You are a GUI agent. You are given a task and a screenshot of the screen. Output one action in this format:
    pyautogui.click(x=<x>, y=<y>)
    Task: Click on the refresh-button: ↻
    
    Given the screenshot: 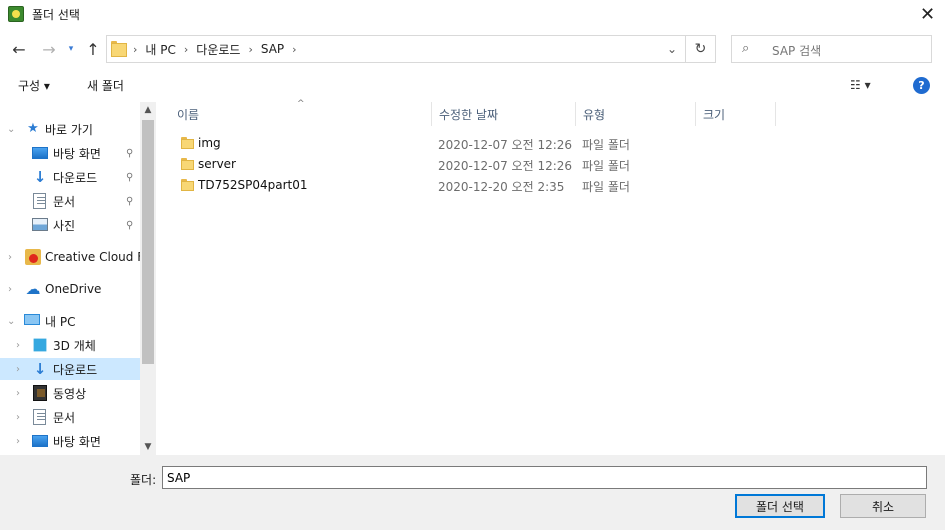 What is the action you would take?
    pyautogui.click(x=701, y=49)
    